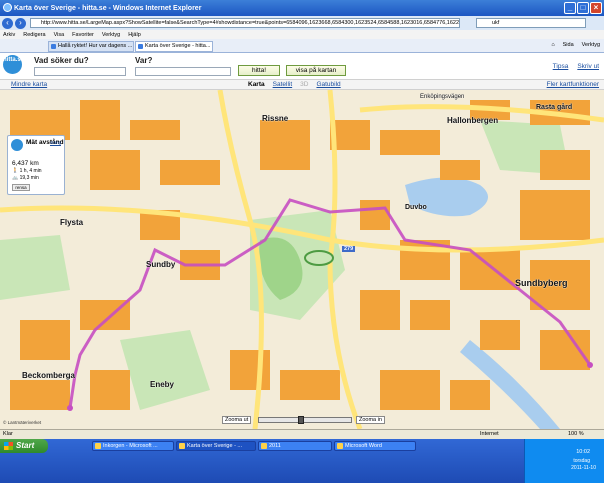 The height and width of the screenshot is (483, 604). What do you see at coordinates (83, 35) in the screenshot?
I see `menu-favorites: Favoriter` at bounding box center [83, 35].